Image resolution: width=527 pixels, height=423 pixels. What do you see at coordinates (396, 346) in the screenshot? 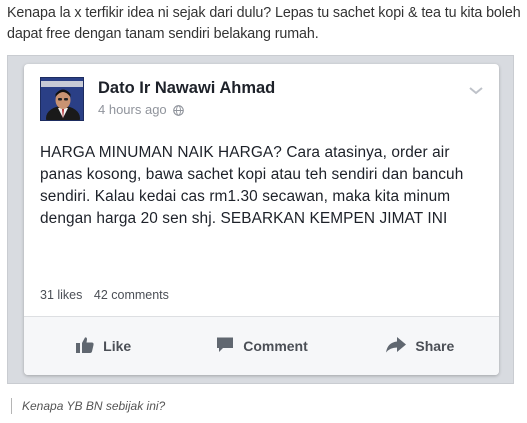
I see `share-arrow-icon` at bounding box center [396, 346].